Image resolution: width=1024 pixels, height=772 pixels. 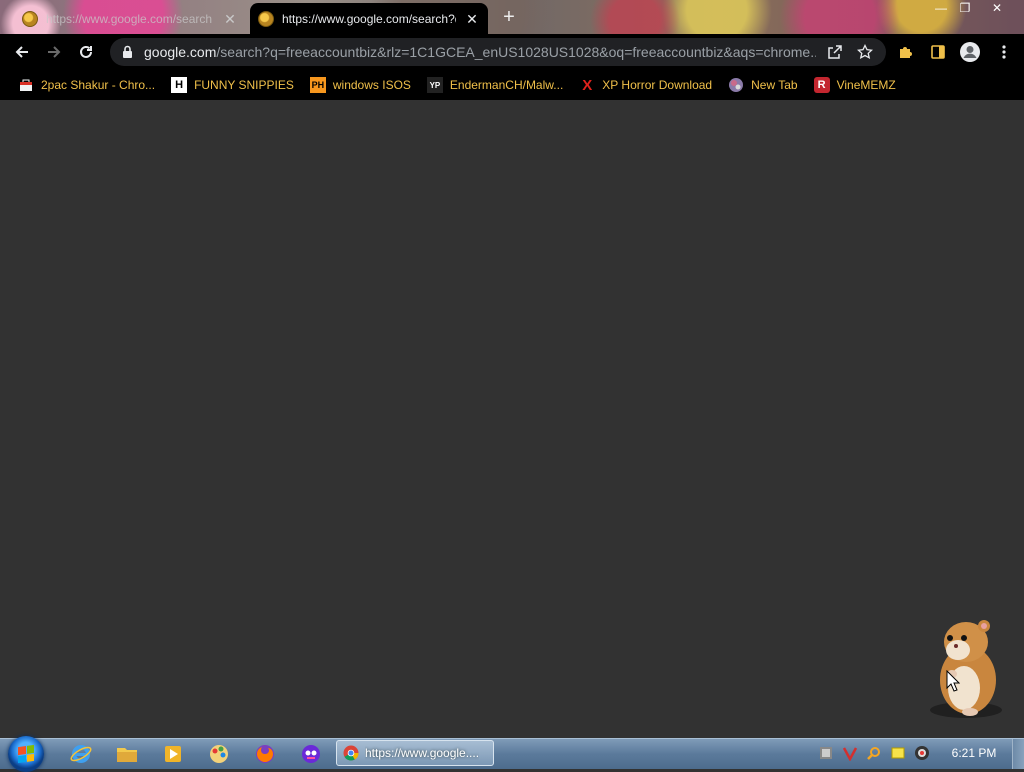 What do you see at coordinates (866, 85) in the screenshot?
I see `bookmark-label: VineMEMZ` at bounding box center [866, 85].